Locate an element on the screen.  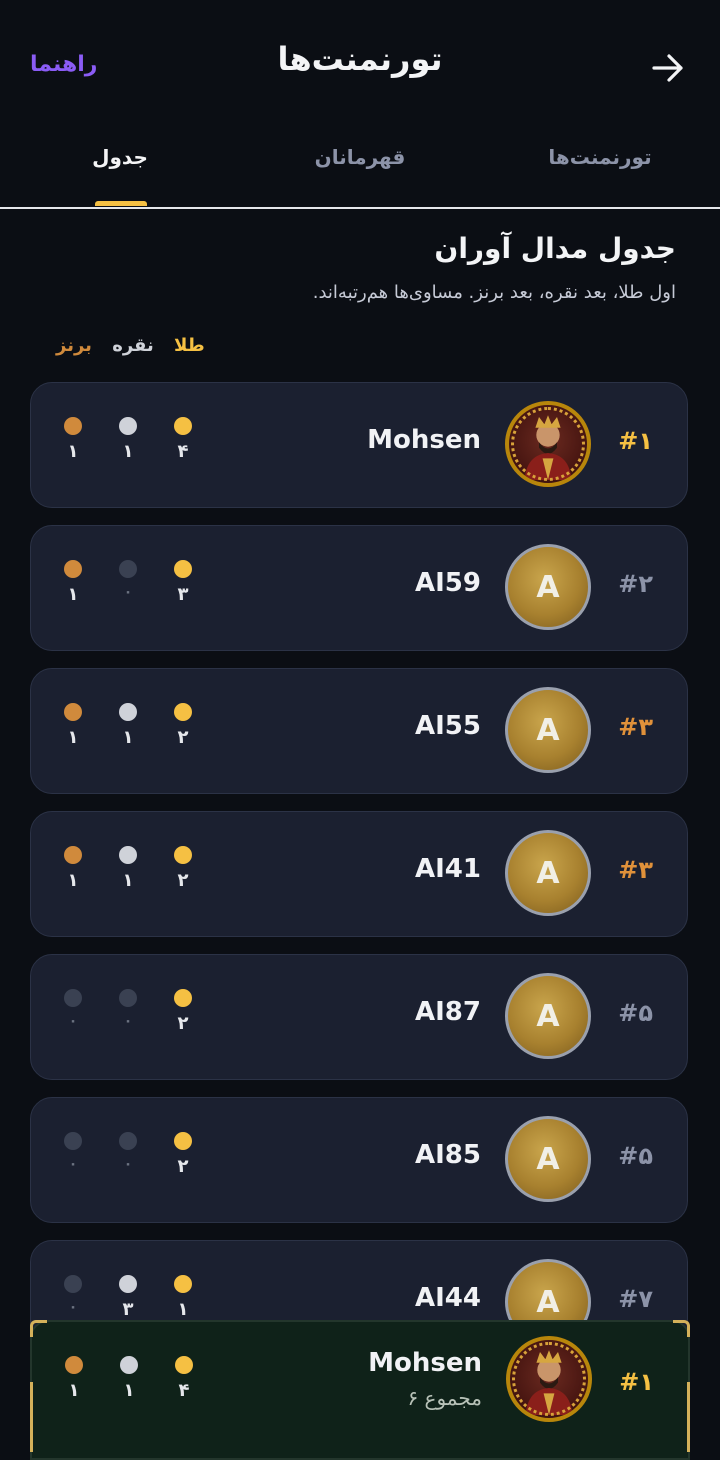
medal-counts: ۱ ۱ ۴ is located at coordinates (131, 447).